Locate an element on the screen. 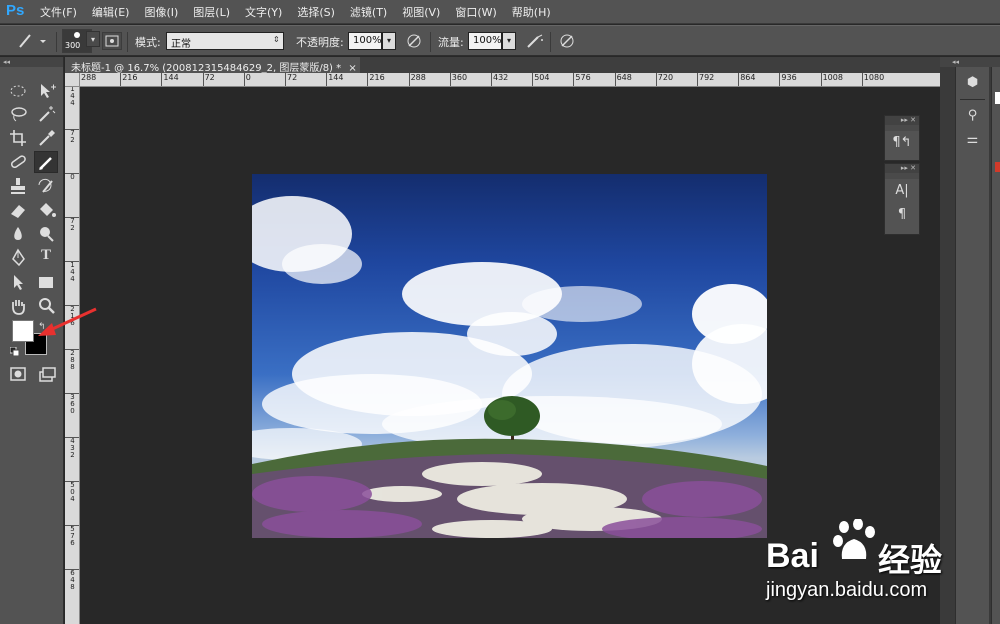 The image size is (1000, 624). crop-tool is located at coordinates (18, 138).